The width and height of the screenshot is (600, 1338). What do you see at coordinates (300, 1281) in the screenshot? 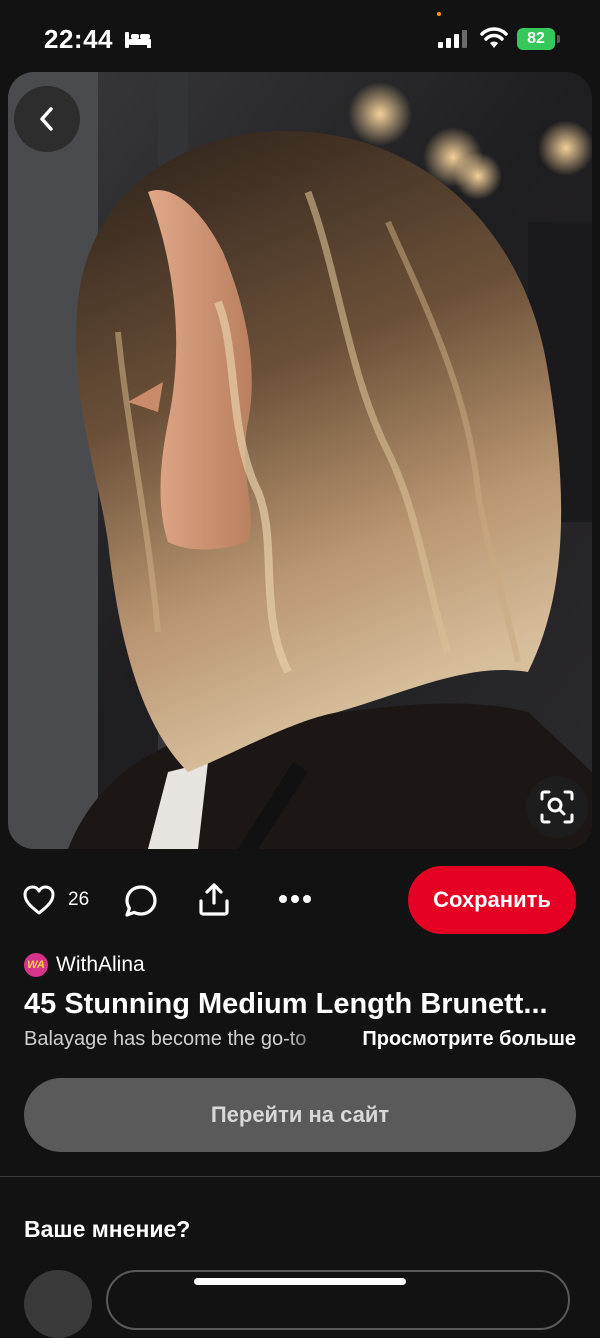
I see `home-indicator` at bounding box center [300, 1281].